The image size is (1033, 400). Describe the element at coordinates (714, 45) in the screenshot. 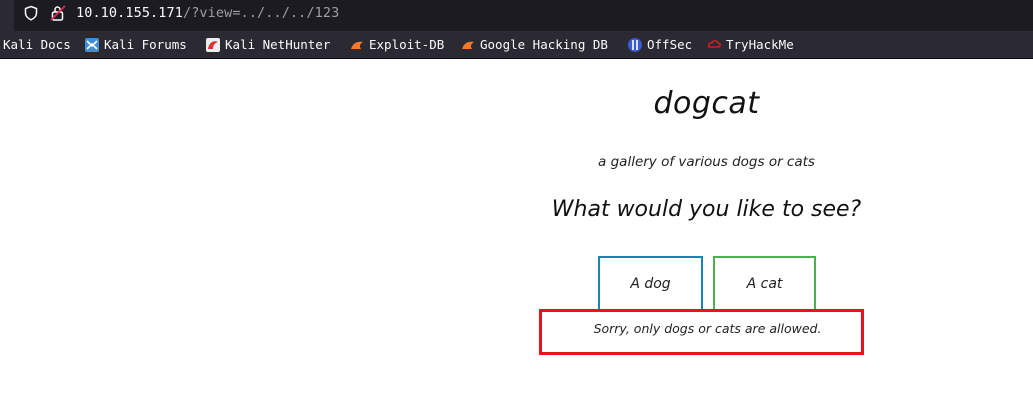

I see `tryhackme-icon` at that location.